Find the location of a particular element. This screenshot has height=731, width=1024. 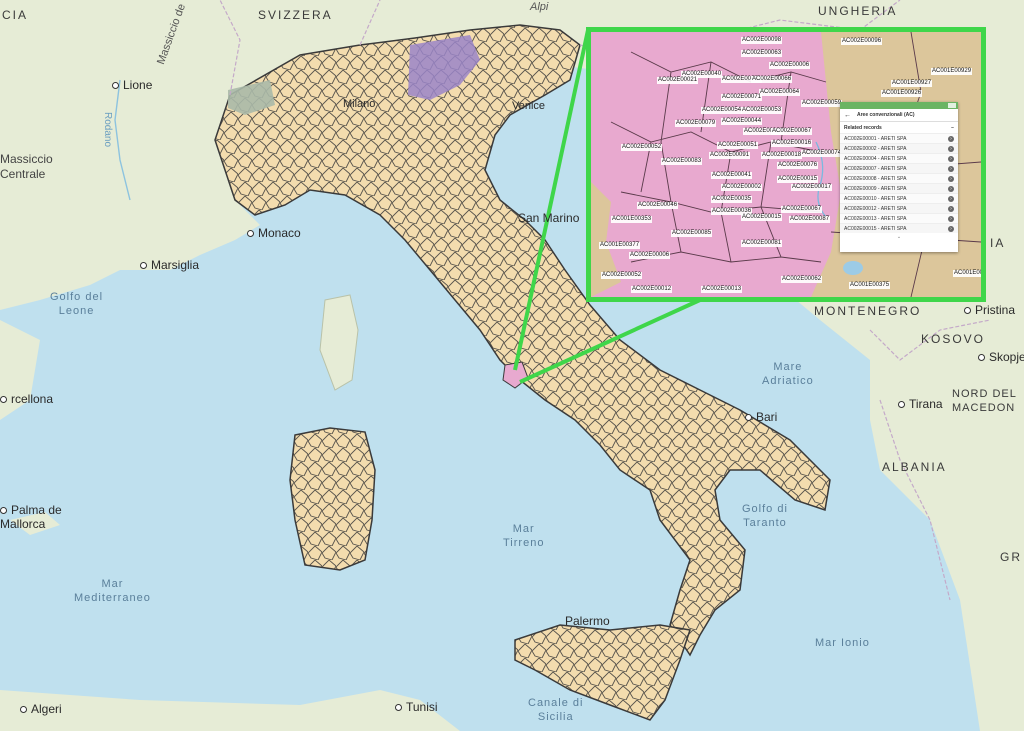

area-code-label: AC001E00353 is located at coordinates (632, 219).